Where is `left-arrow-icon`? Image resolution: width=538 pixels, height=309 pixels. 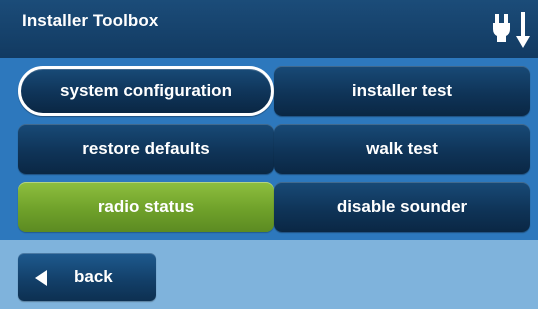 left-arrow-icon is located at coordinates (41, 278).